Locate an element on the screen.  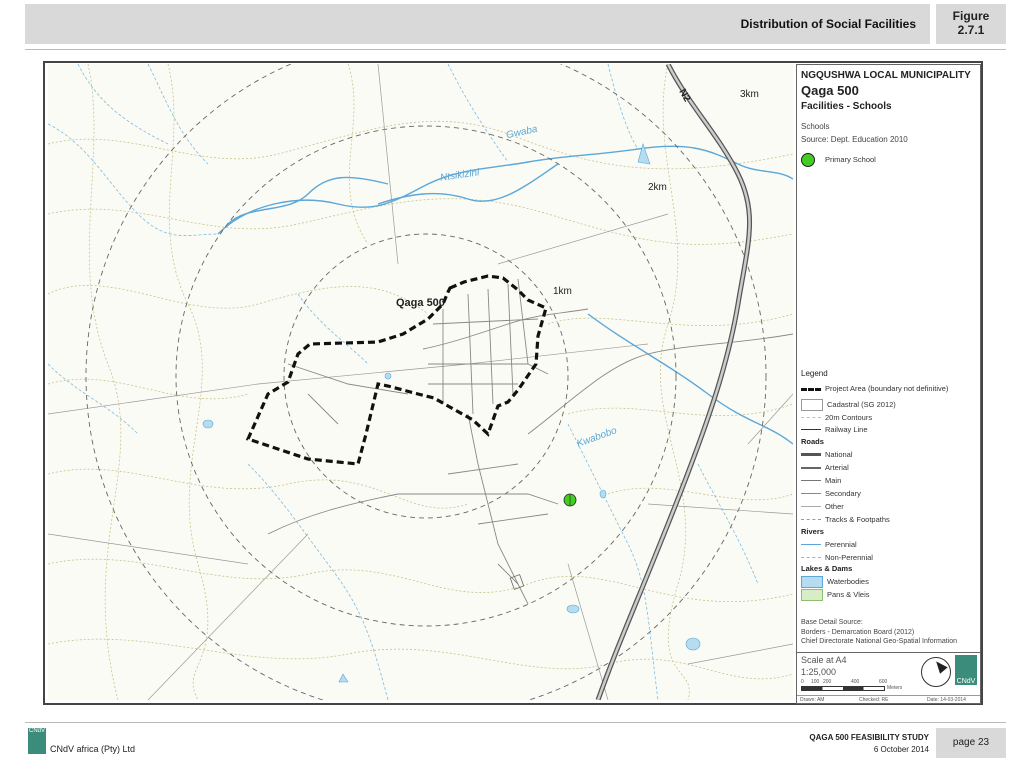
page-title: Distribution of Social Facilities is located at coordinates (828, 24).